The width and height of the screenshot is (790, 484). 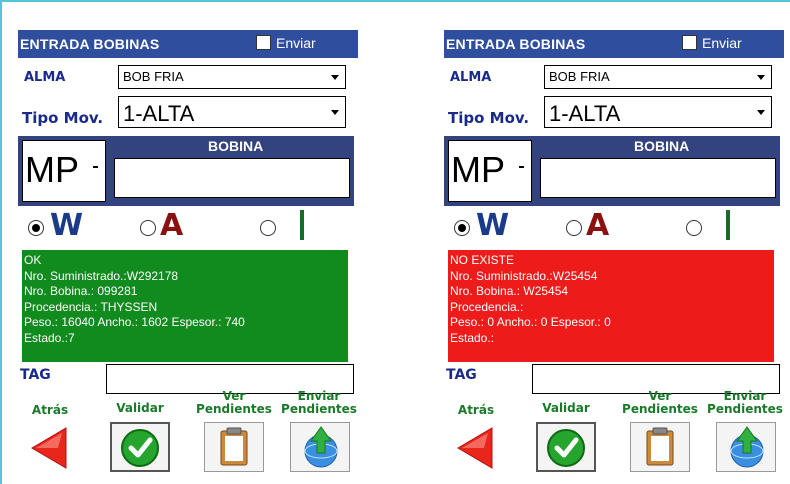 What do you see at coordinates (33, 260) in the screenshot?
I see `status-result: OK` at bounding box center [33, 260].